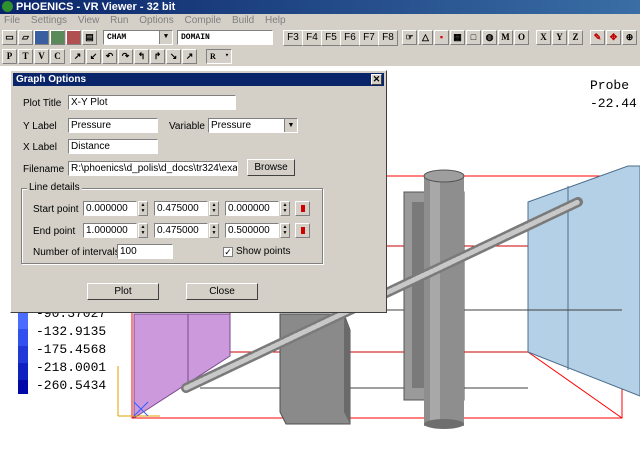 The width and height of the screenshot is (640, 464). Describe the element at coordinates (54, 187) in the screenshot. I see `line-details-label: Line details` at that location.